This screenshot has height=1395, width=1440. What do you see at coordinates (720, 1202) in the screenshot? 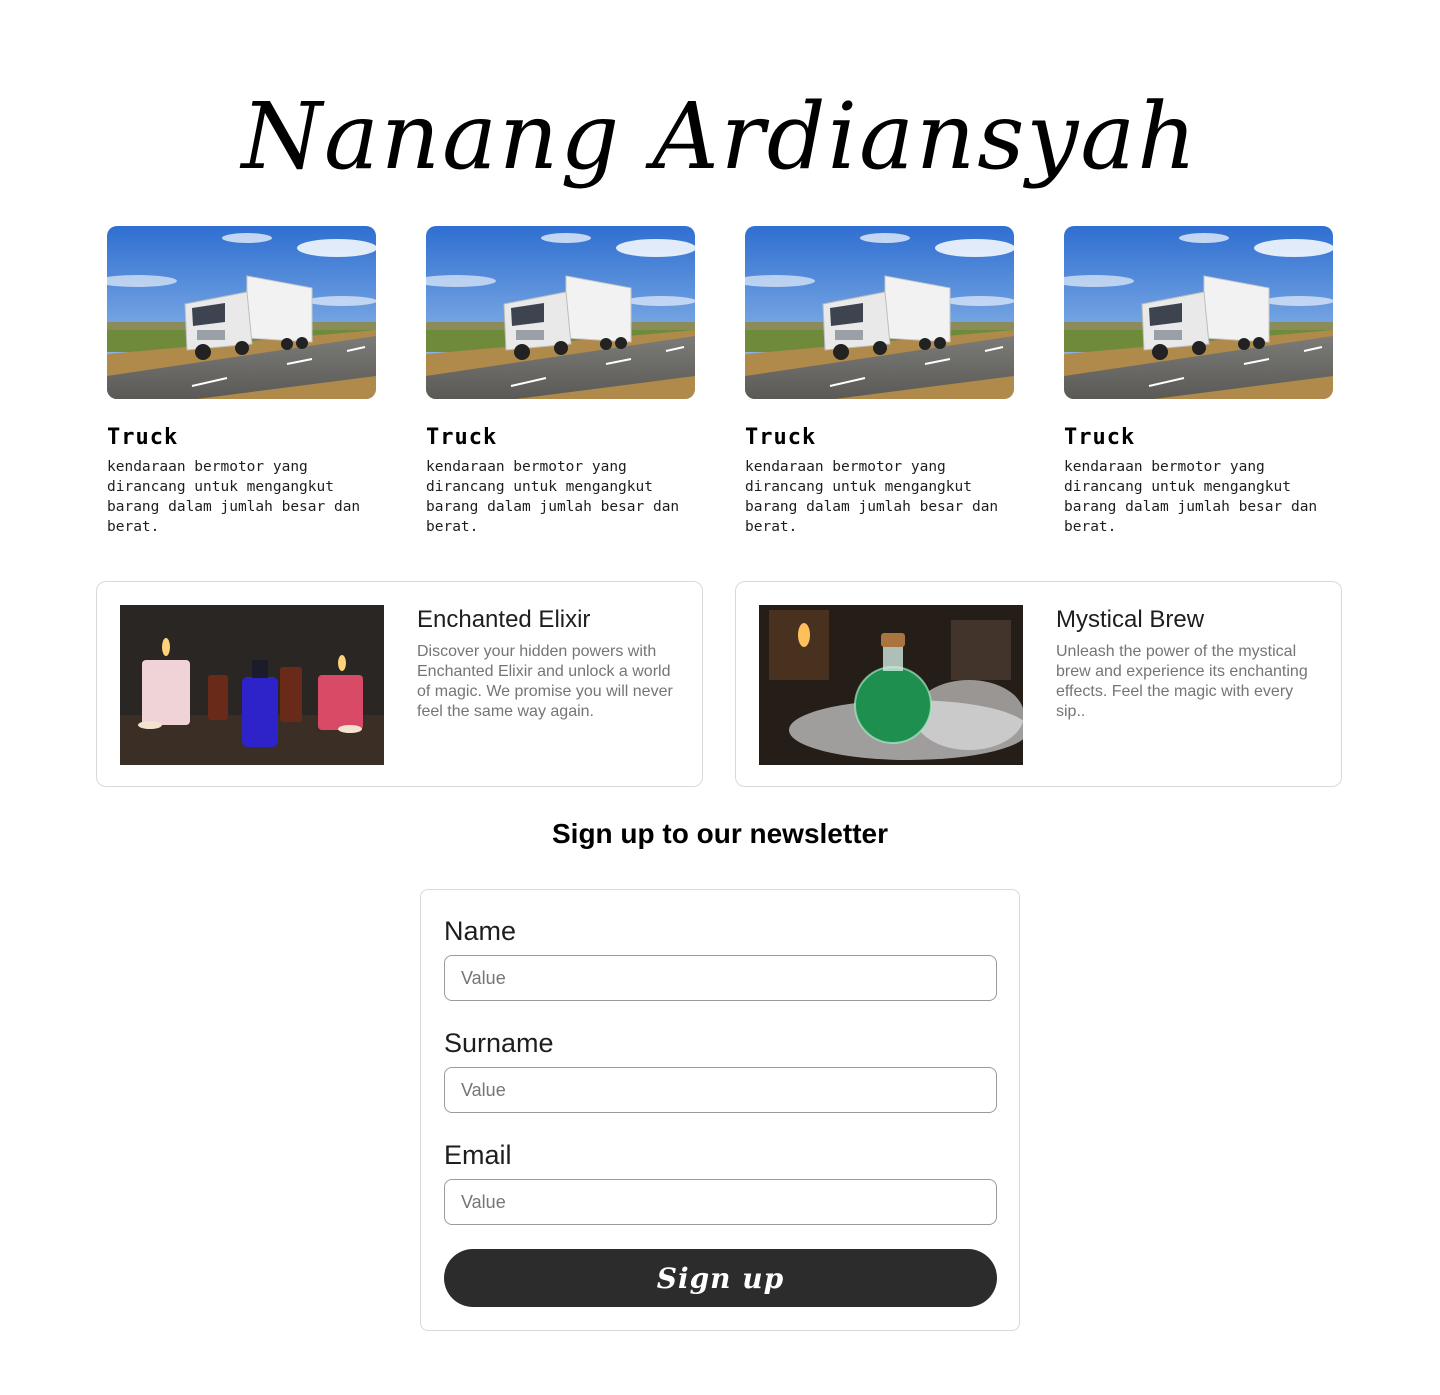
I see `email-field` at bounding box center [720, 1202].